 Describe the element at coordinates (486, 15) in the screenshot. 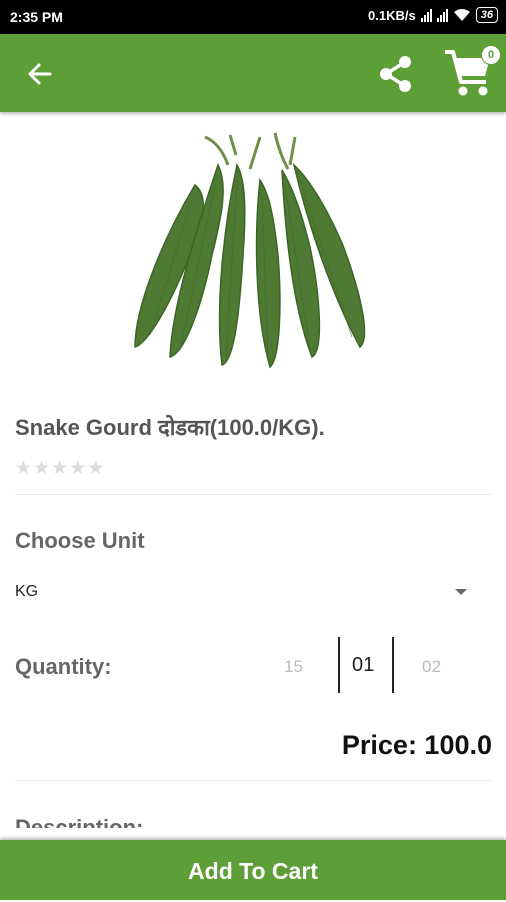

I see `battery-icon: 36` at that location.